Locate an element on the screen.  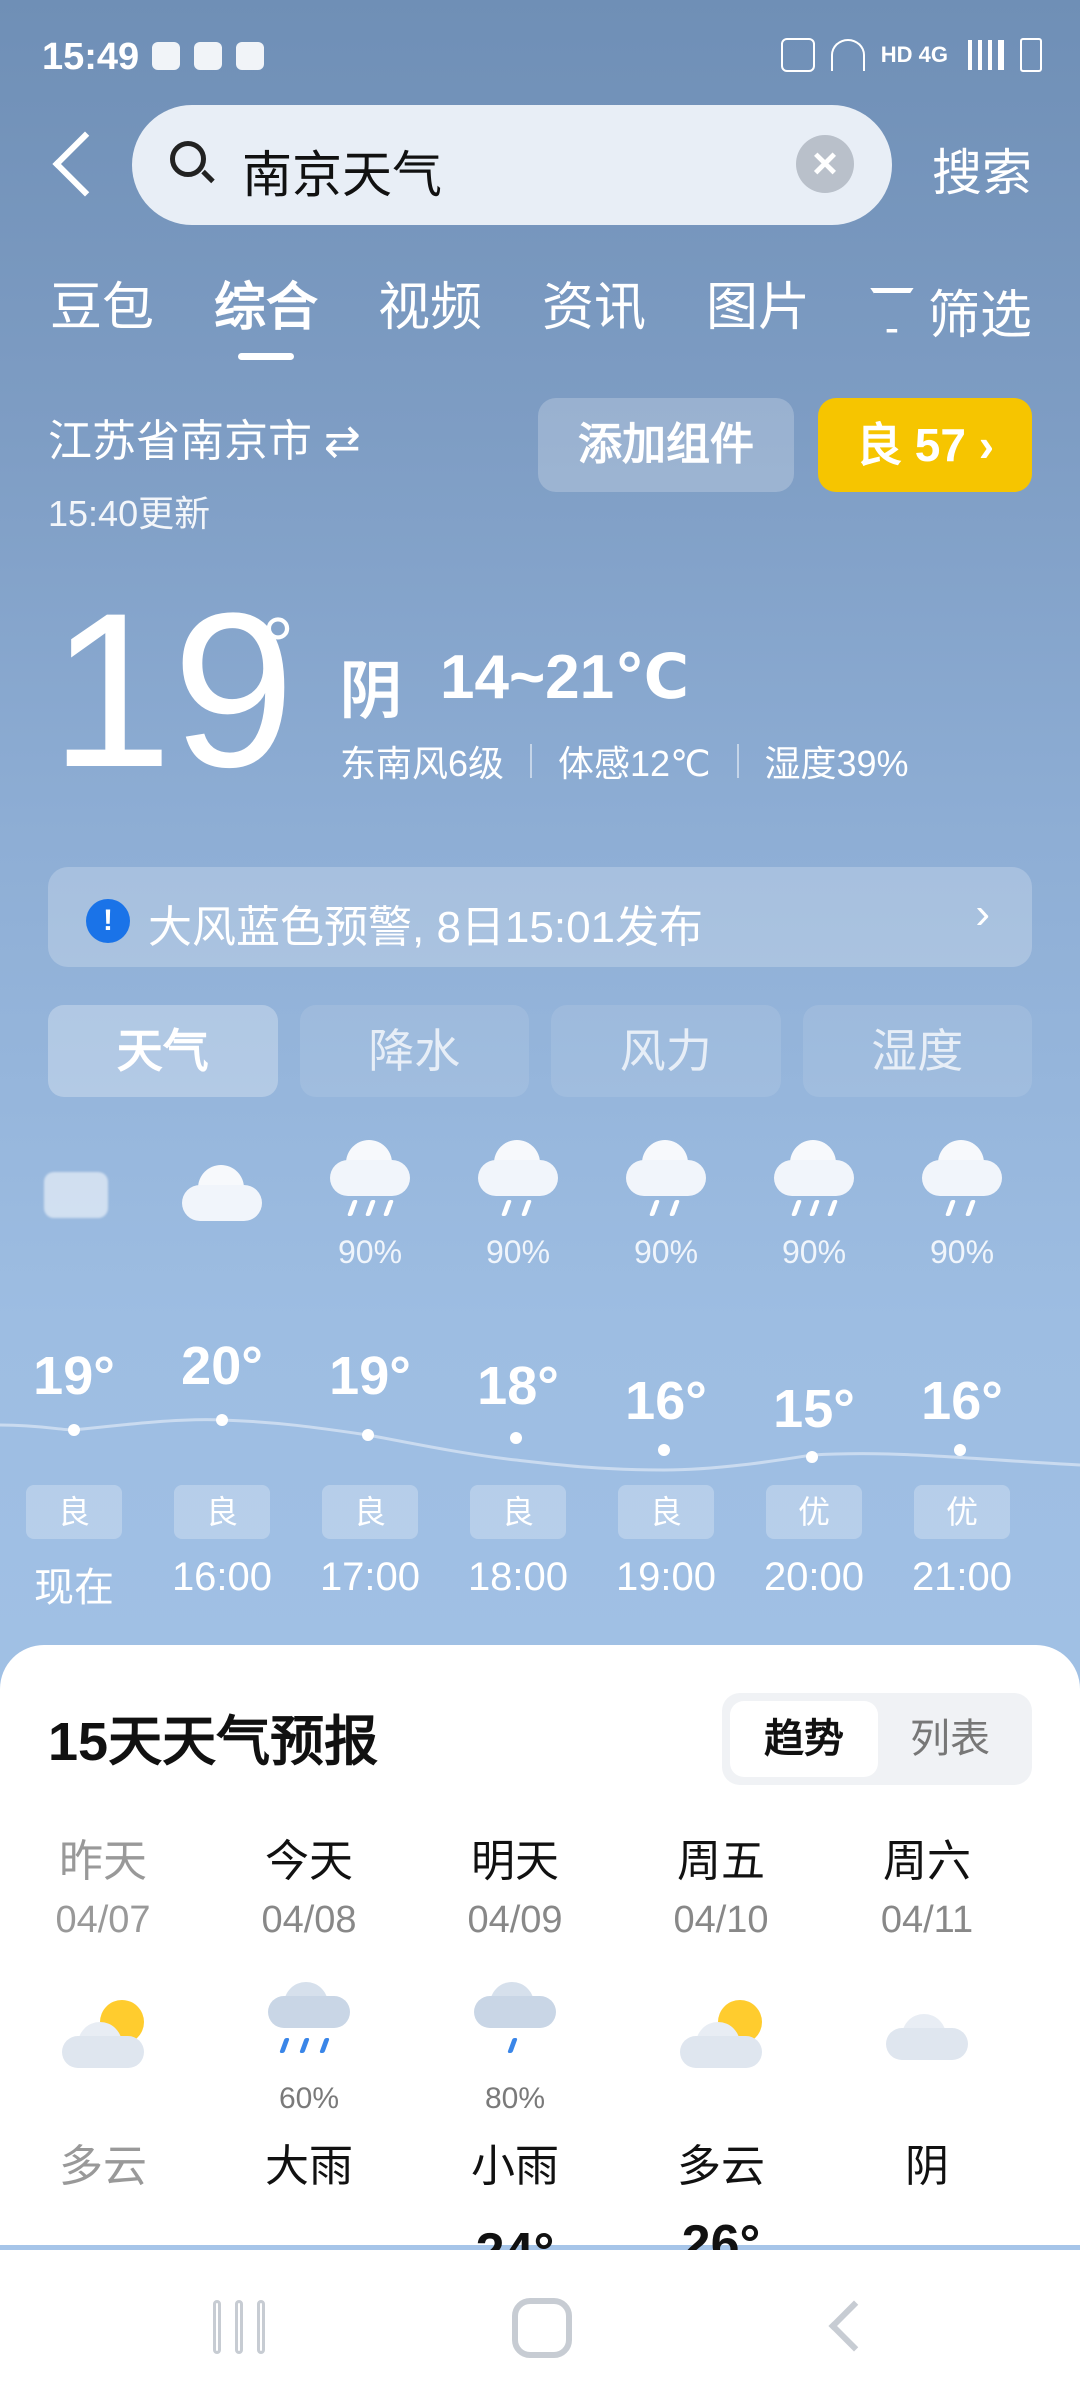
hour-temperature: 15° is located at coordinates (814, 1409).